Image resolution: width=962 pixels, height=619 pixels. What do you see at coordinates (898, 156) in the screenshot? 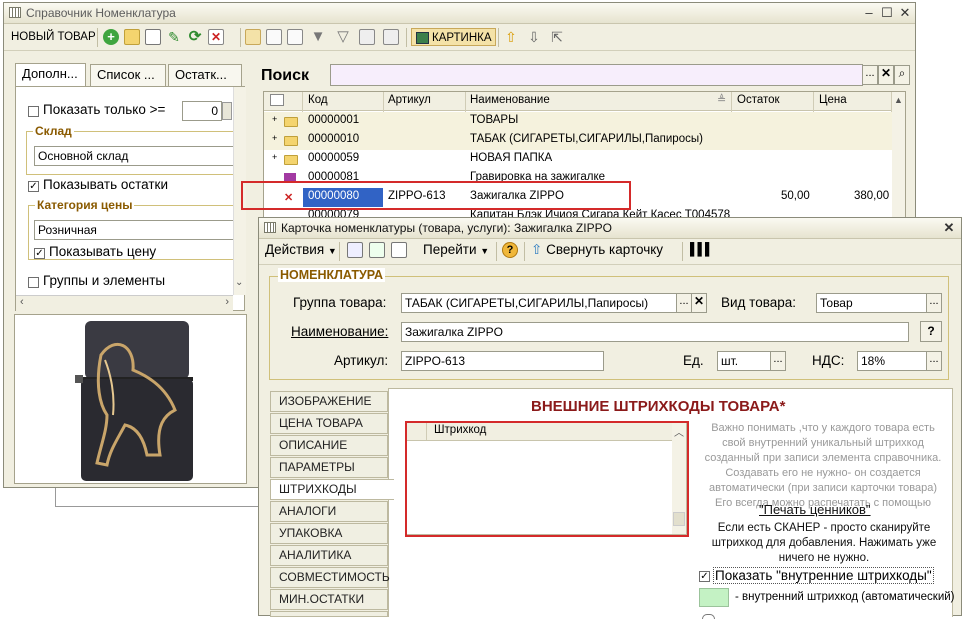
I see `table-scrollbar: ▲` at bounding box center [898, 156].